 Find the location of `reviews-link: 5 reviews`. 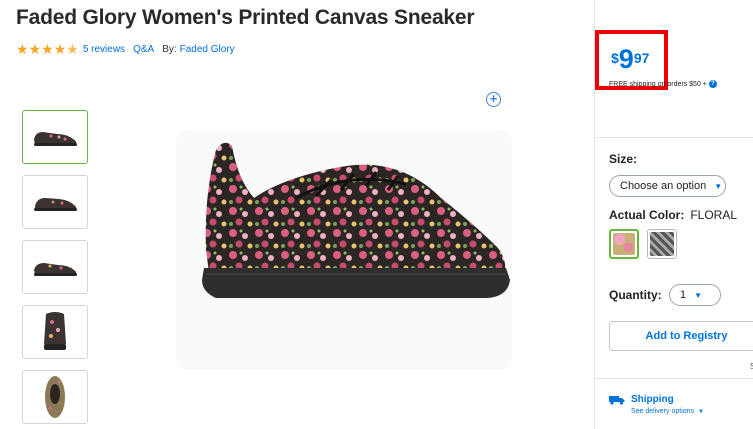

reviews-link: 5 reviews is located at coordinates (104, 49).